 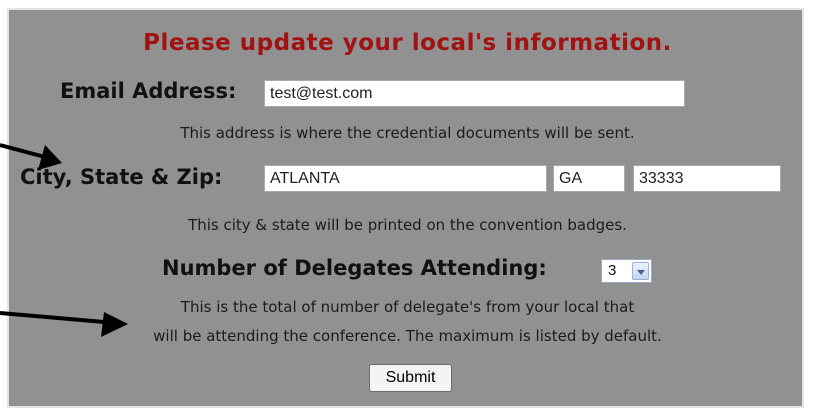 What do you see at coordinates (50, 157) in the screenshot?
I see `arrow-to-city-state-zip-head` at bounding box center [50, 157].